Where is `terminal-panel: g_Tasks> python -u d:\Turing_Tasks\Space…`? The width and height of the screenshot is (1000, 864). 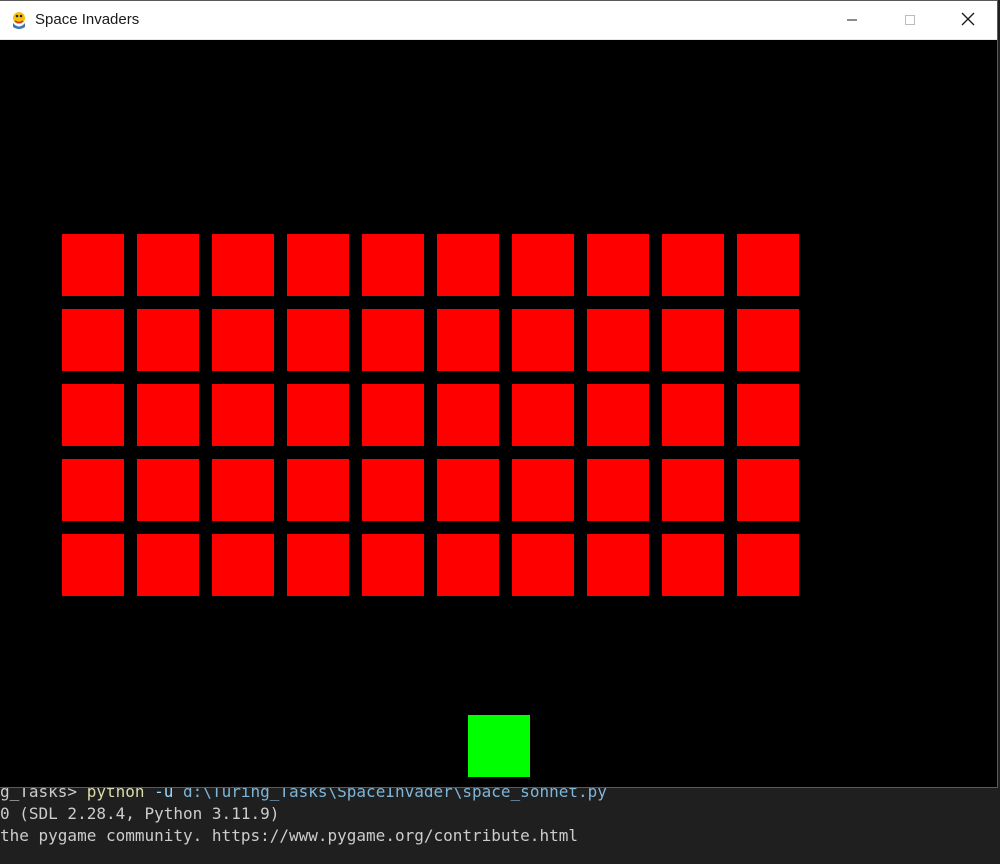
terminal-panel: g_Tasks> python -u d:\Turing_Tasks\Space… is located at coordinates (500, 822).